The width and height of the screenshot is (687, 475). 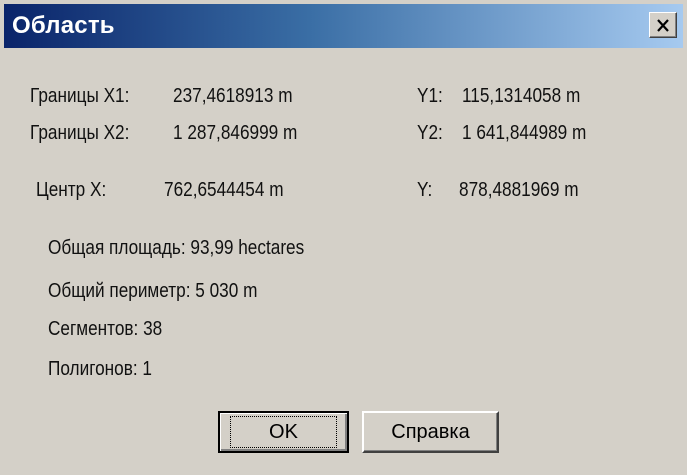 I want to click on polygons-count-text: Полигонов: 1, so click(x=100, y=369).